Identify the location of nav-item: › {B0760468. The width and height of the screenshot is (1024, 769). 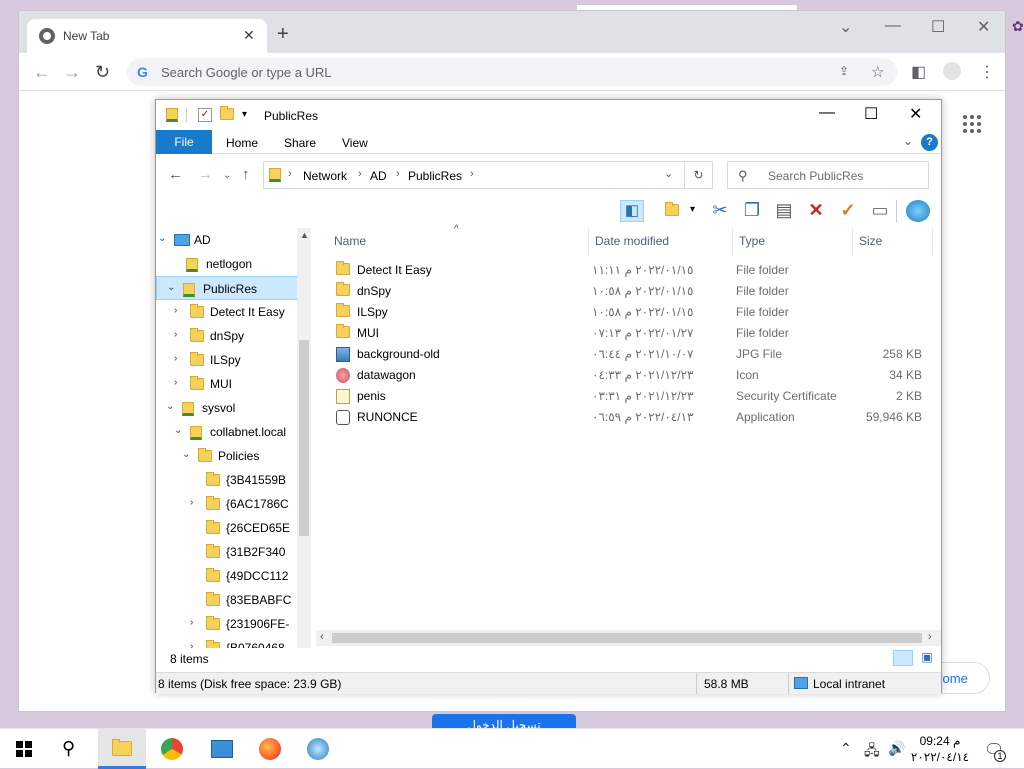
(233, 642).